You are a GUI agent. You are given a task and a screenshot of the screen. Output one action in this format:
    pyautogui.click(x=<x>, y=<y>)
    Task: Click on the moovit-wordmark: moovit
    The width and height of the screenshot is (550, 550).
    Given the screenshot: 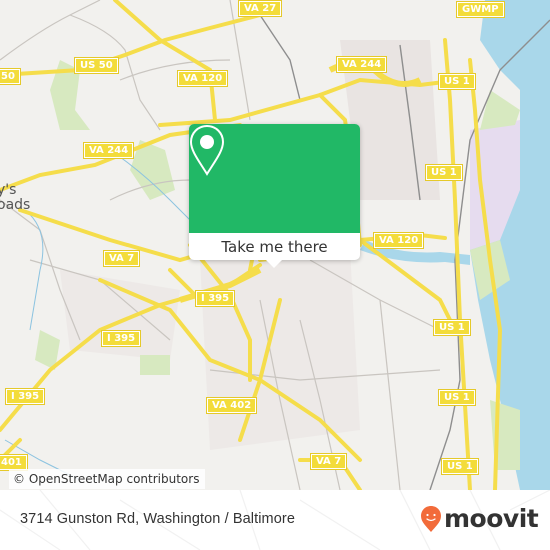 What is the action you would take?
    pyautogui.click(x=491, y=518)
    